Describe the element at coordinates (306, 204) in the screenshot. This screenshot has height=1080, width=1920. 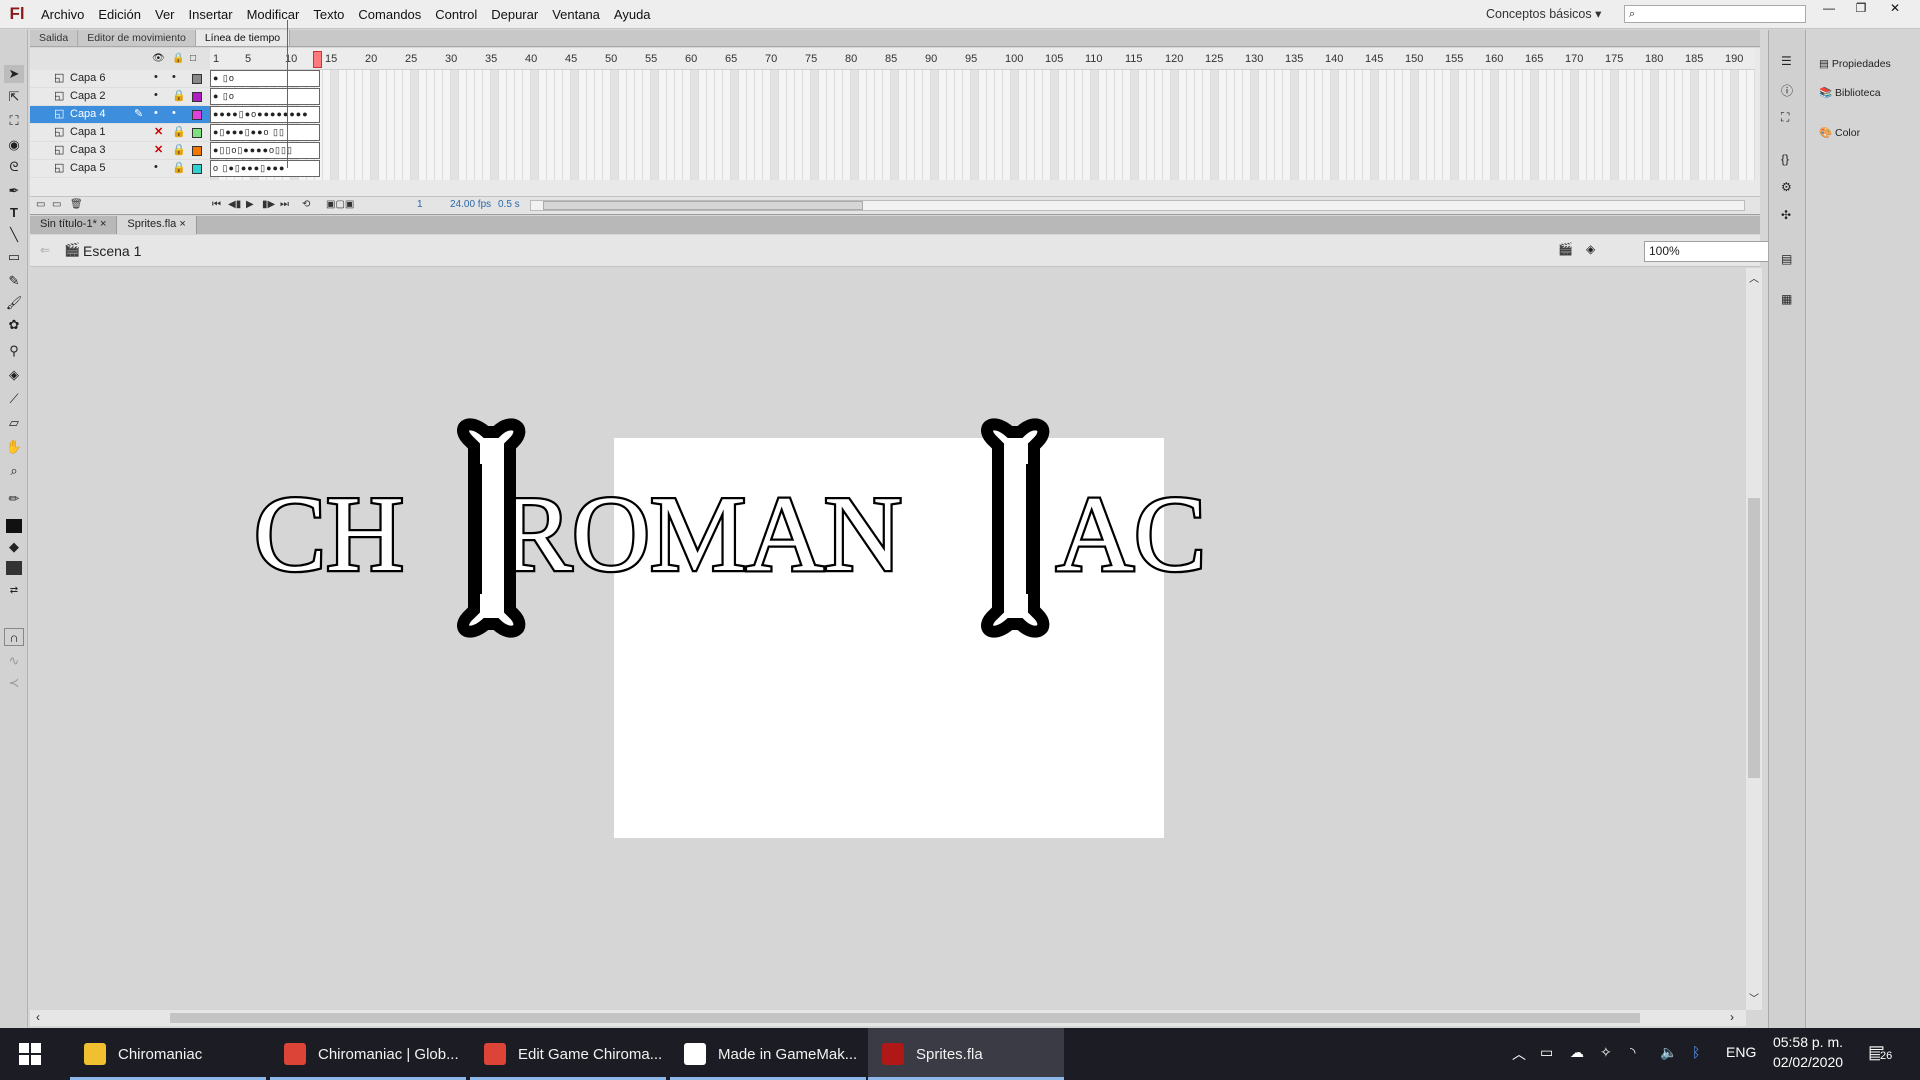
I see `loop-icon: ⟲` at that location.